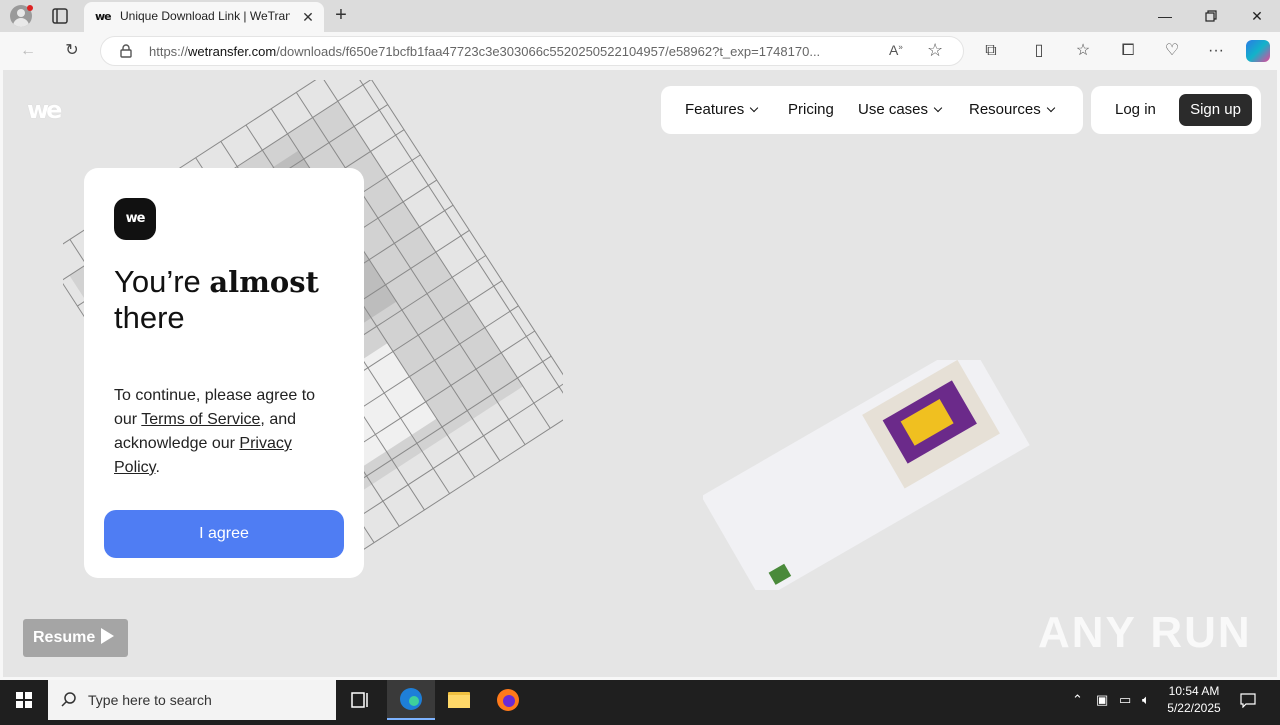 The image size is (1280, 725). Describe the element at coordinates (44, 110) in the screenshot. I see `wetransfer-logo: we` at that location.